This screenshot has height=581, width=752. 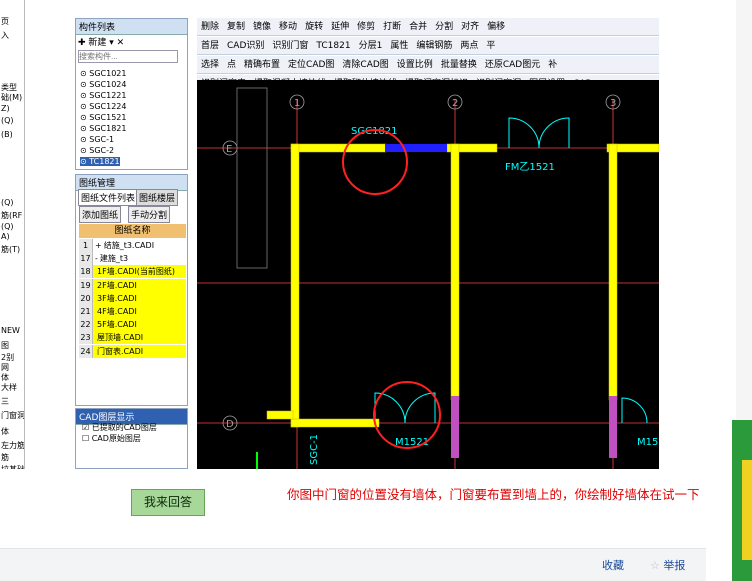 What do you see at coordinates (469, 46) in the screenshot?
I see `toolbar-button: 两点` at bounding box center [469, 46].